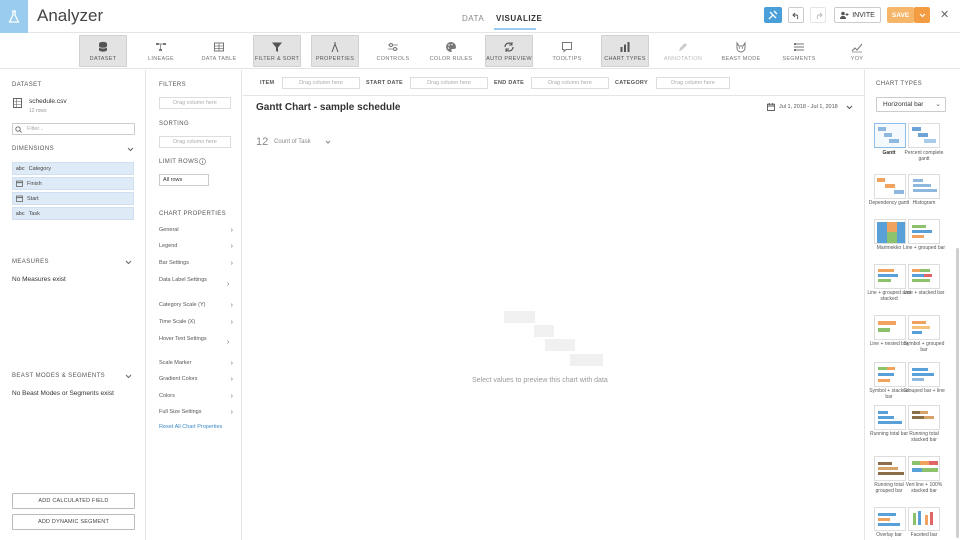 The image size is (960, 540). What do you see at coordinates (73, 198) in the screenshot?
I see `dimension-start: Start` at bounding box center [73, 198].